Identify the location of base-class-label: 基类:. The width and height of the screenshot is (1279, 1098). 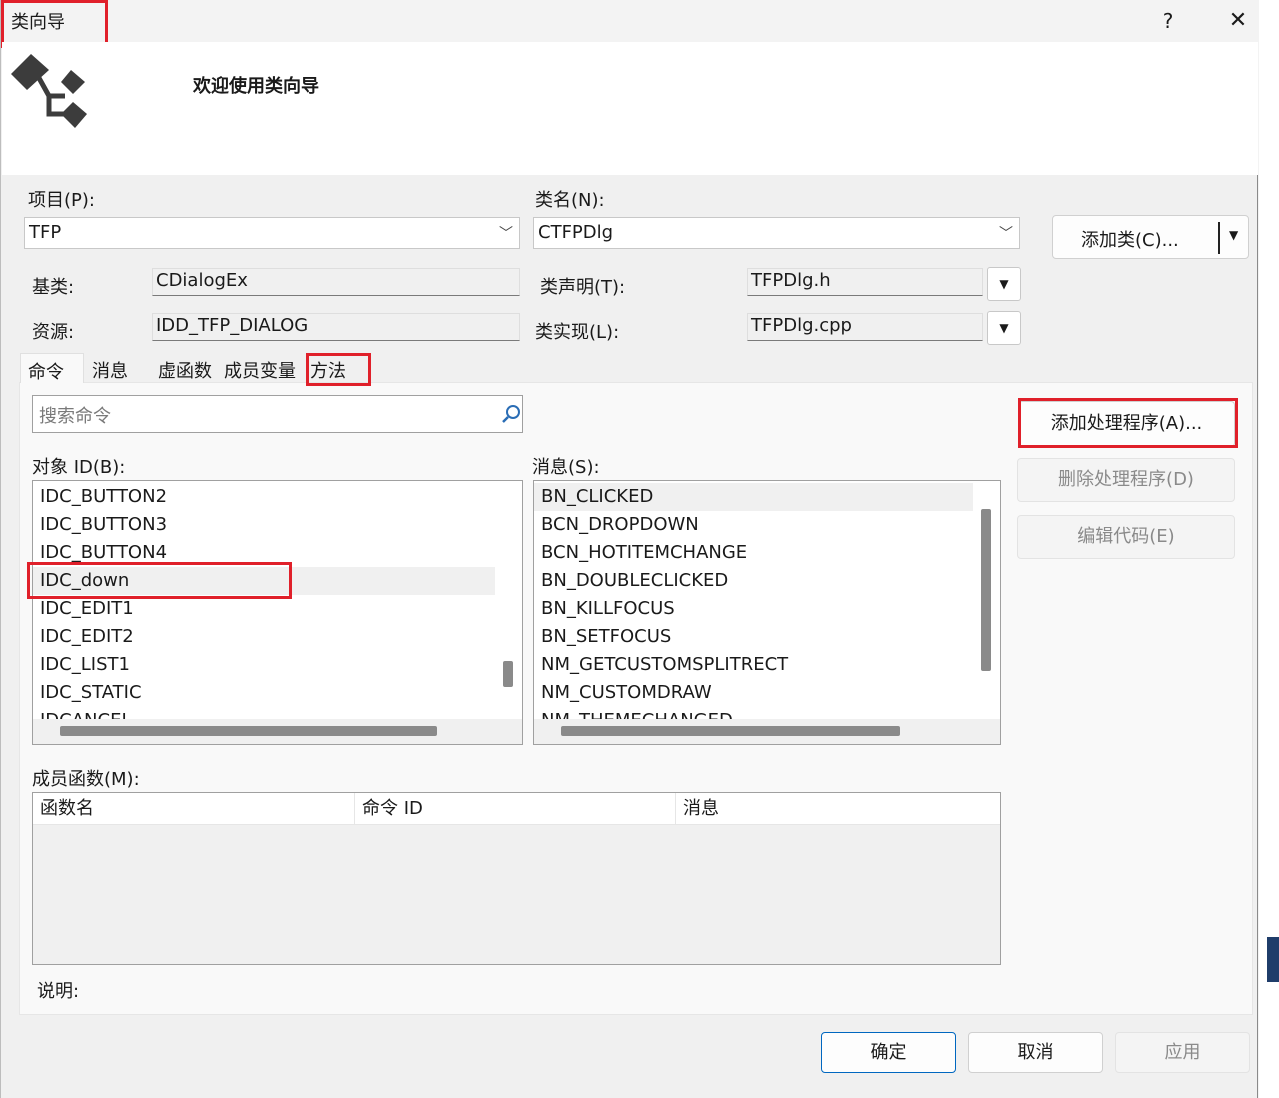
(53, 287).